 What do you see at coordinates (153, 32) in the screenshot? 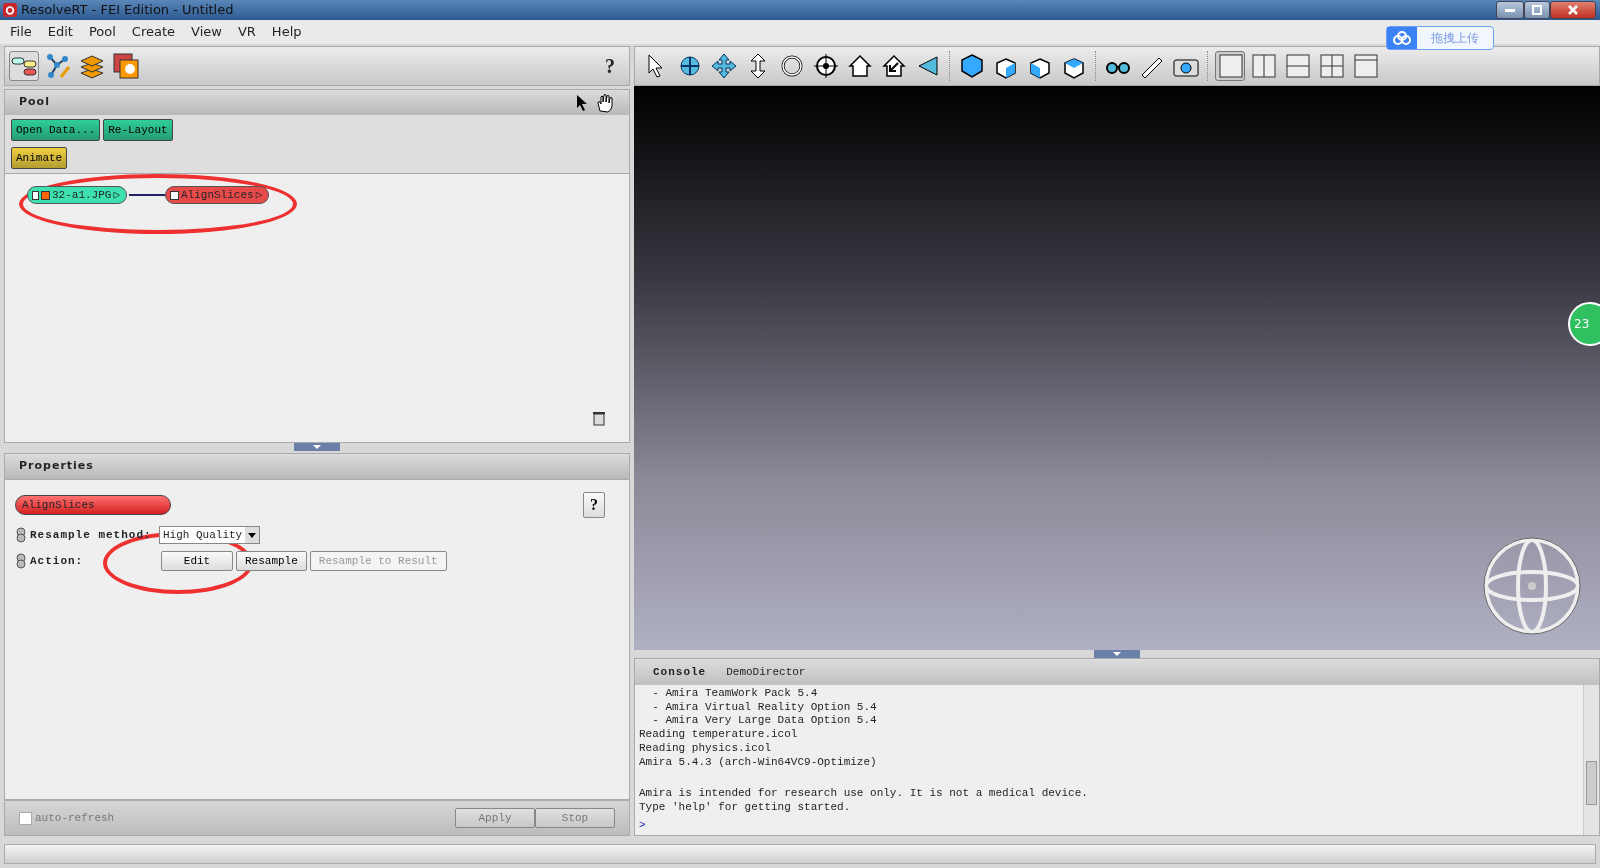
I see `menu-item: Create` at bounding box center [153, 32].